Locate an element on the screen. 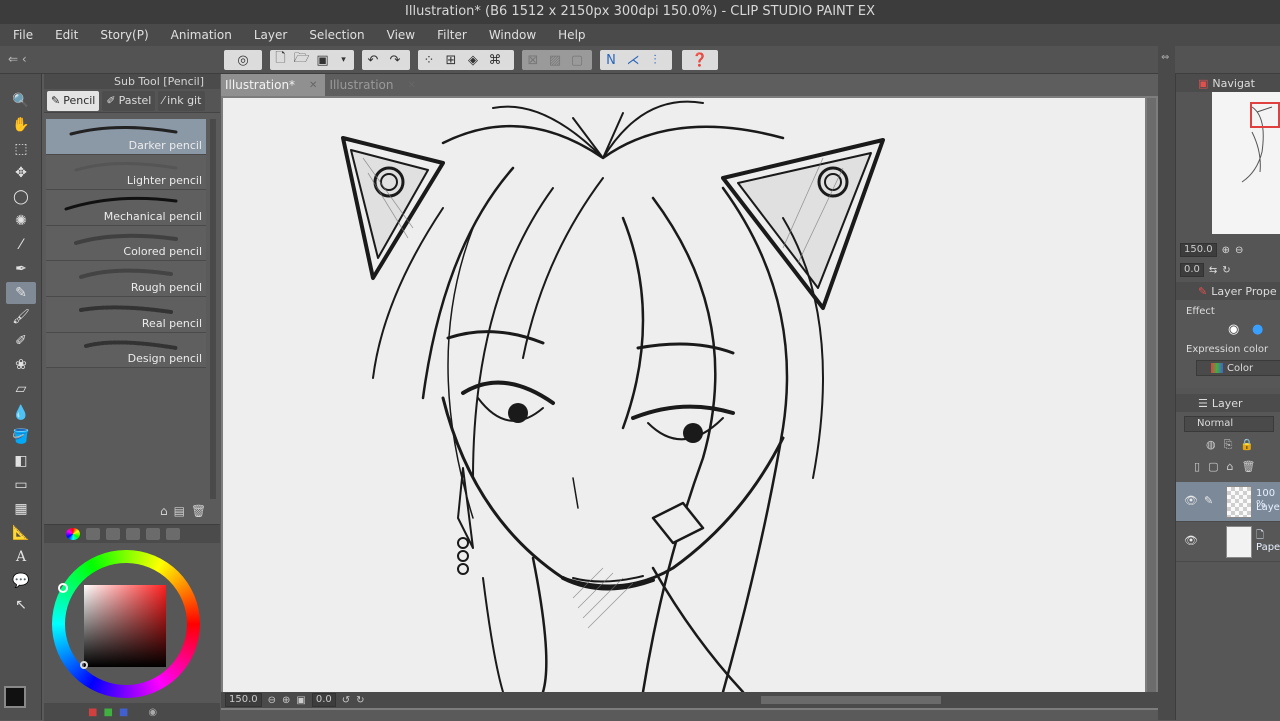 Image resolution: width=1280 pixels, height=721 pixels. move-tool-icon: ✋ is located at coordinates (21, 125).